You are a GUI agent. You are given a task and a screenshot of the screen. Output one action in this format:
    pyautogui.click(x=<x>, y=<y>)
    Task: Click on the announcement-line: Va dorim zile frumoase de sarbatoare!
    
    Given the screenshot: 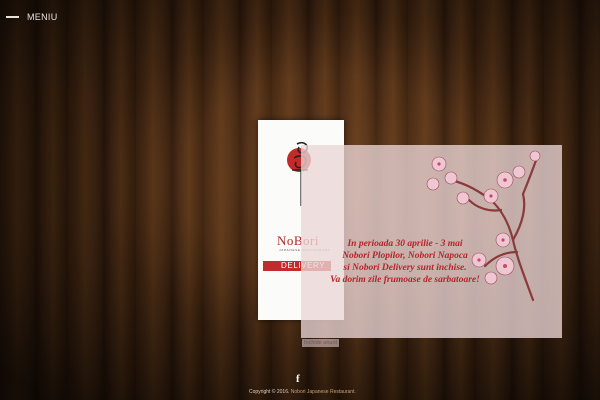 What is the action you would take?
    pyautogui.click(x=405, y=280)
    